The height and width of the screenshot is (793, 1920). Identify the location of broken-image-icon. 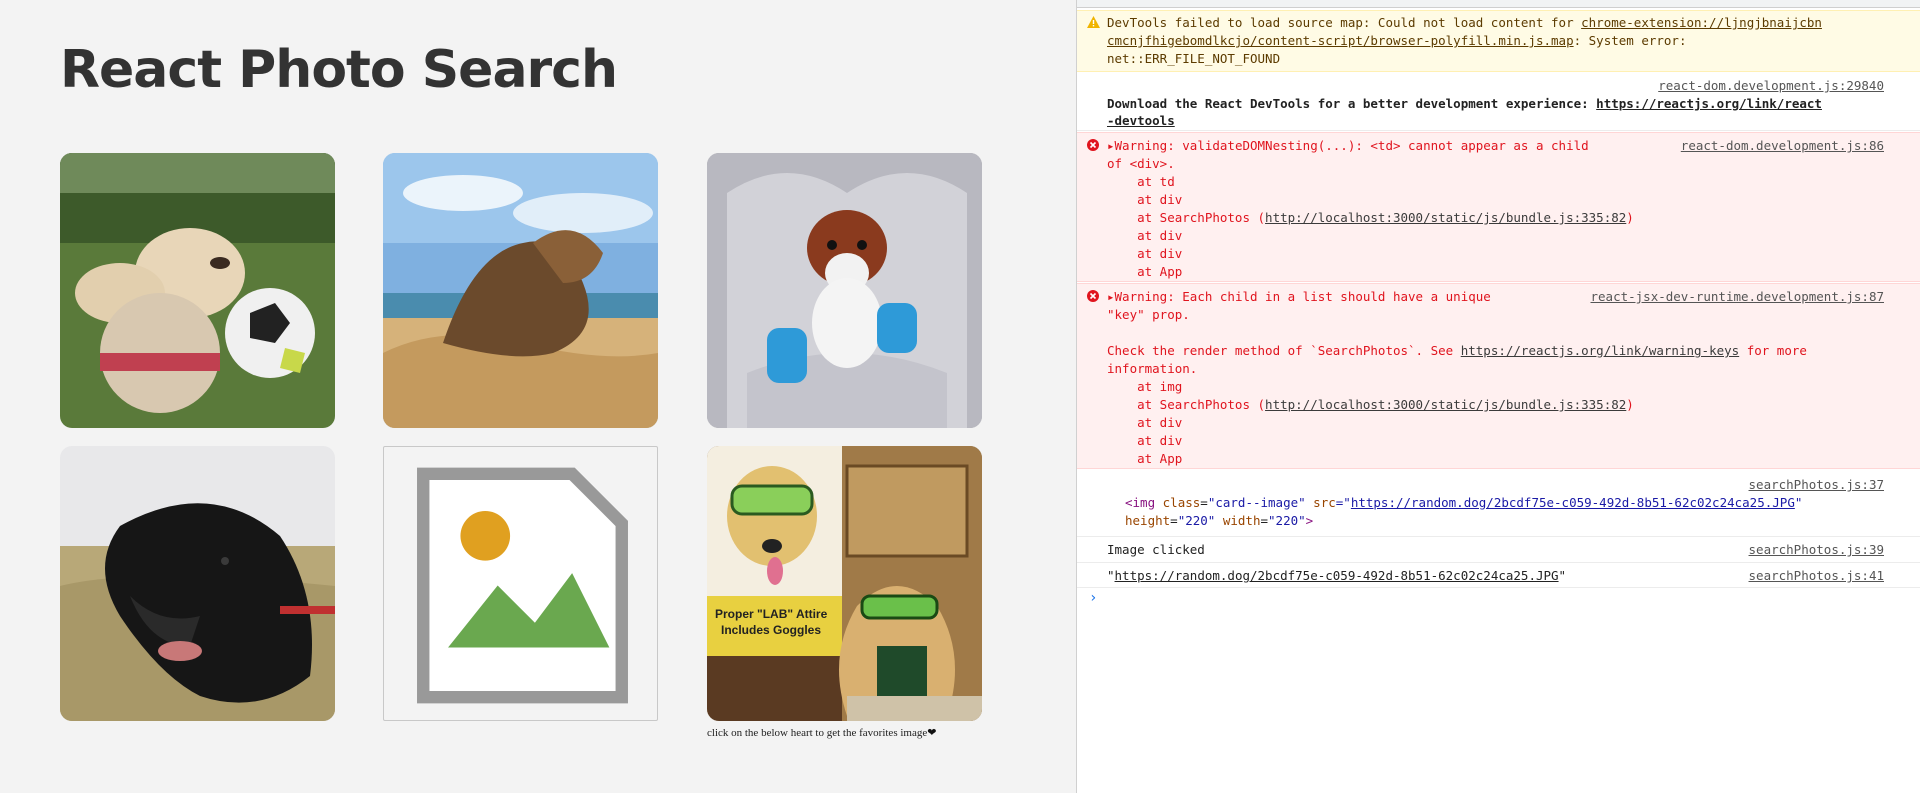
(522, 585).